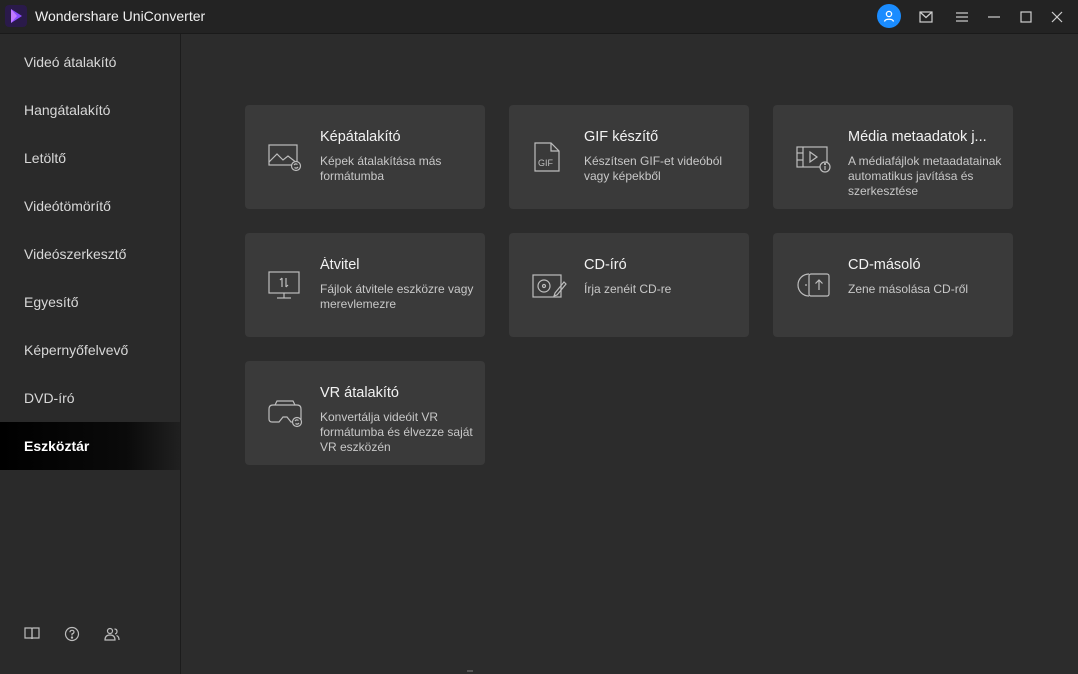 This screenshot has height=674, width=1078. What do you see at coordinates (340, 265) in the screenshot?
I see `card-title: Átvitel` at bounding box center [340, 265].